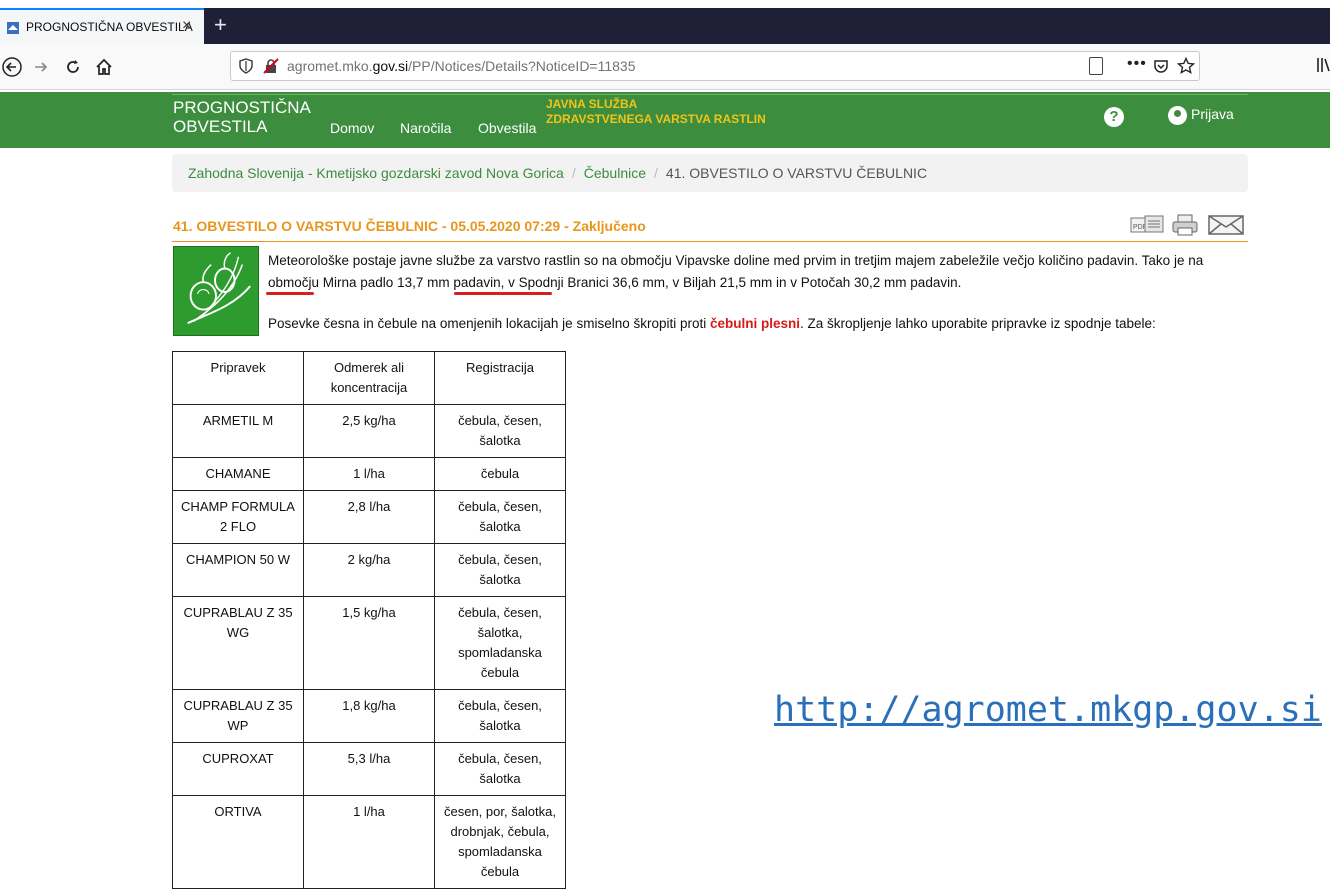  I want to click on home-icon, so click(104, 67).